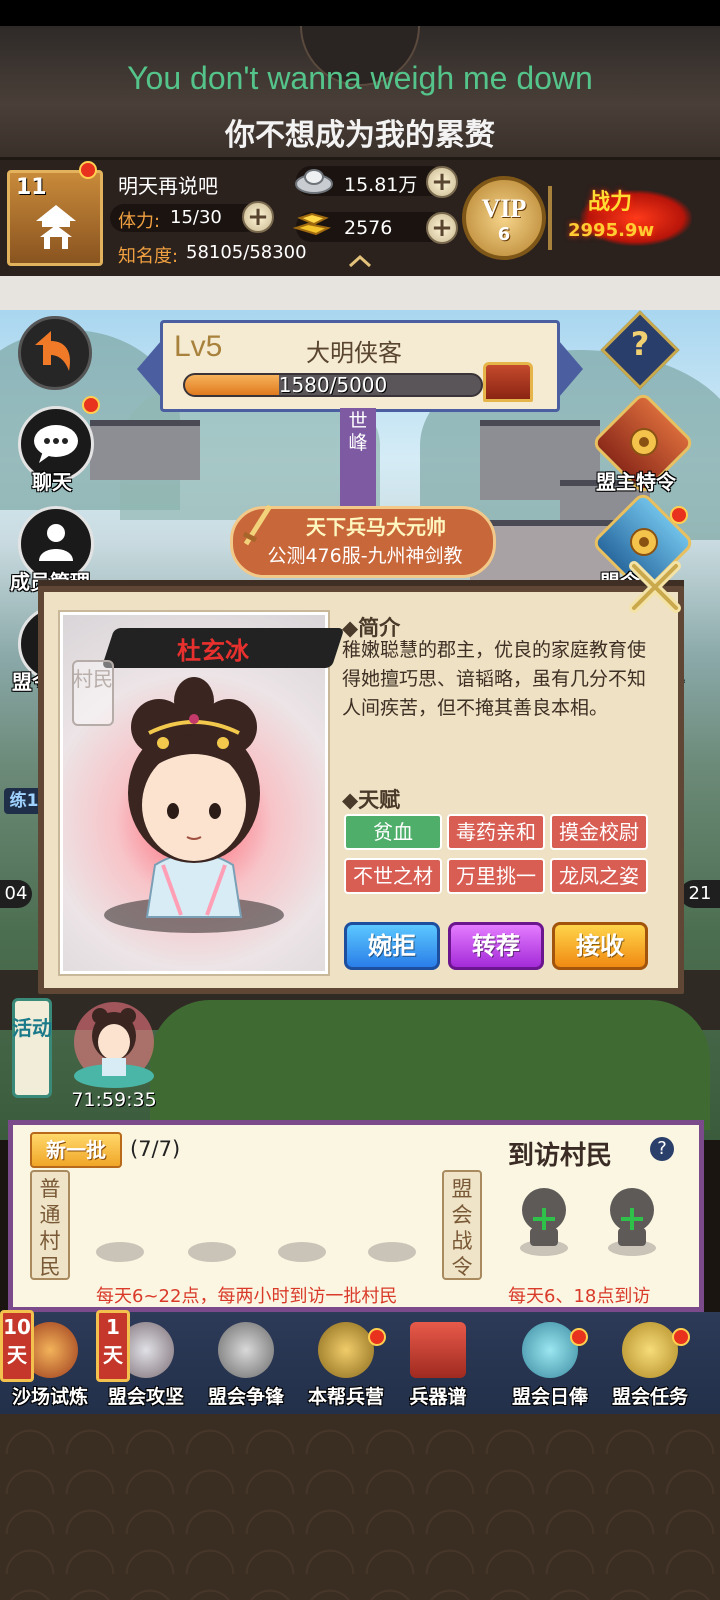 The image size is (720, 1600). I want to click on player-level: 11, so click(31, 187).